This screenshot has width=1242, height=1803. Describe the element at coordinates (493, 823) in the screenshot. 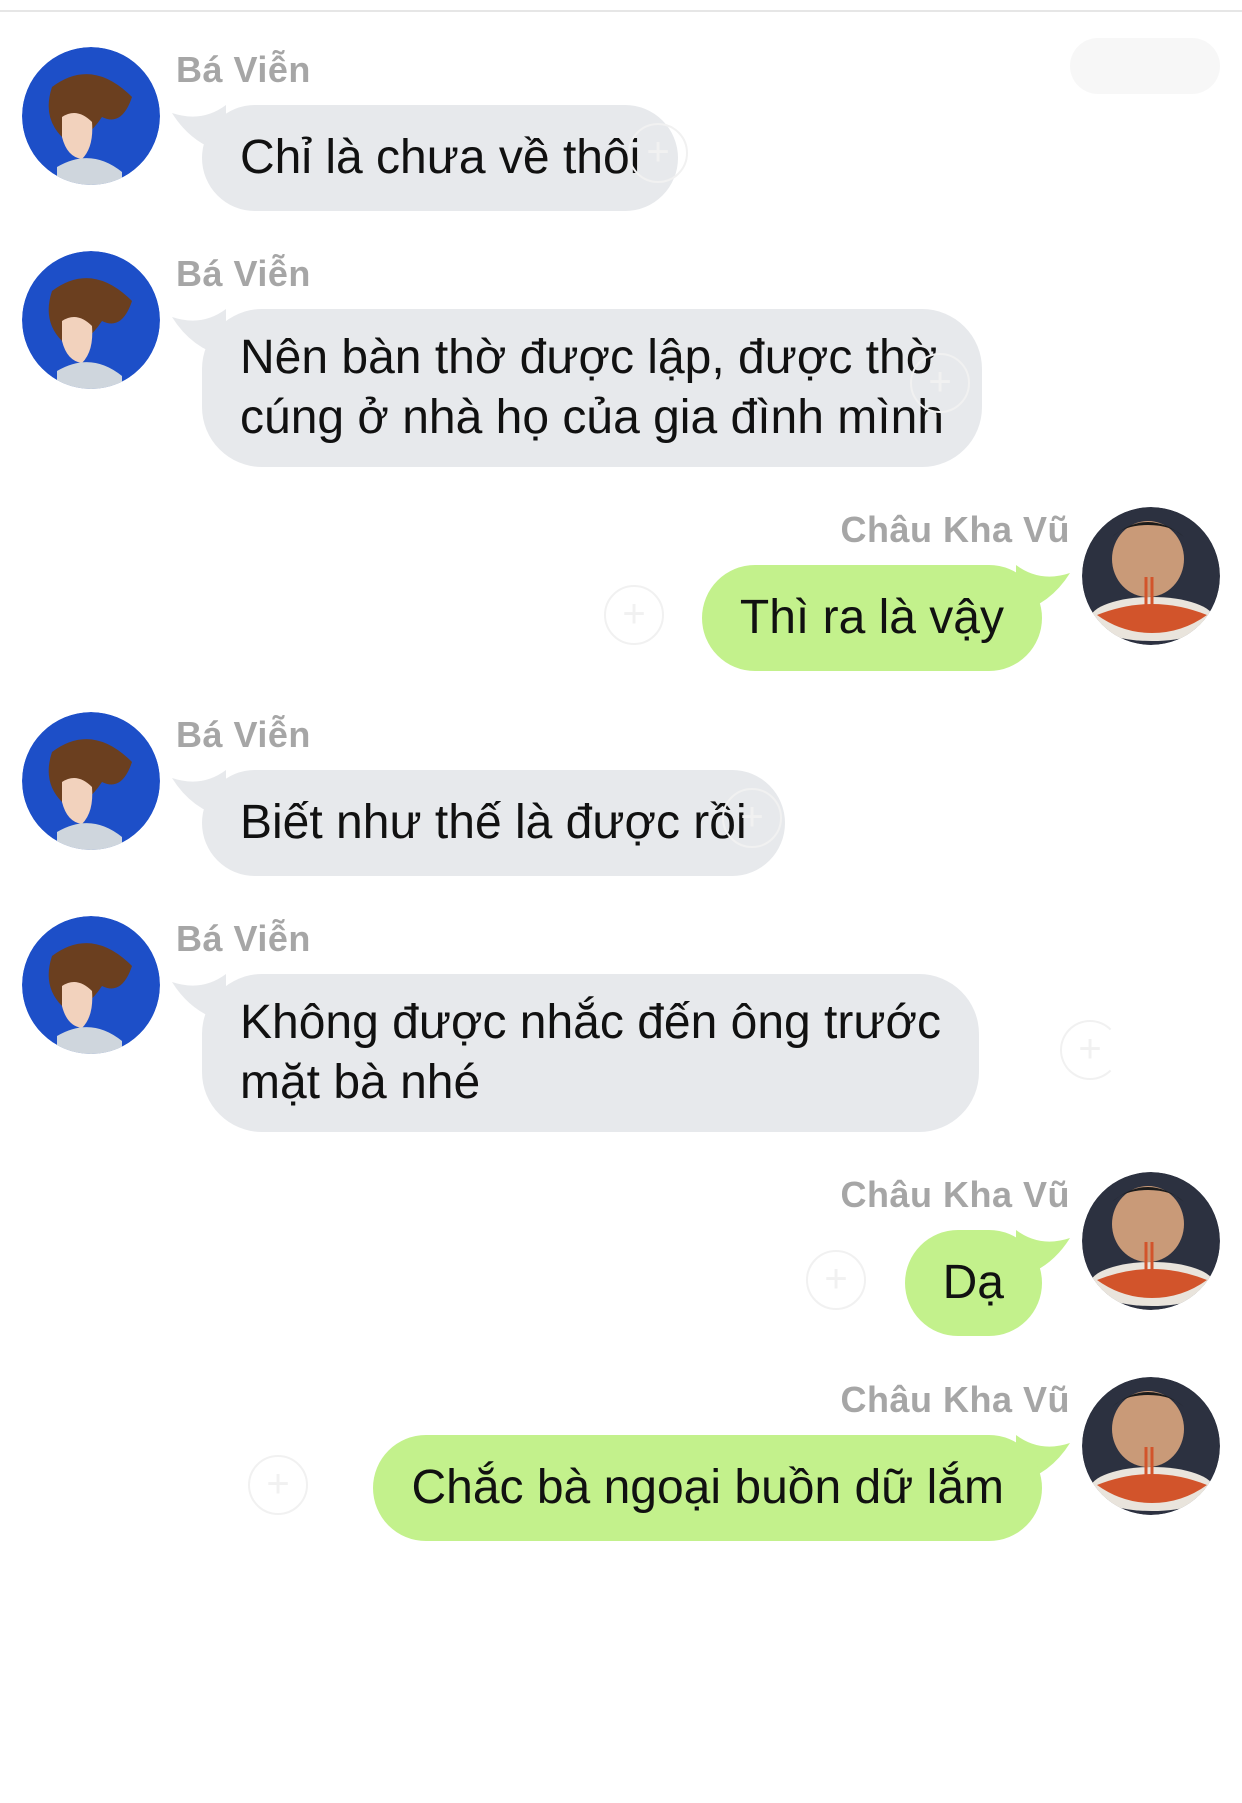

I see `message-bubble: Biết như thế là được rồi` at that location.